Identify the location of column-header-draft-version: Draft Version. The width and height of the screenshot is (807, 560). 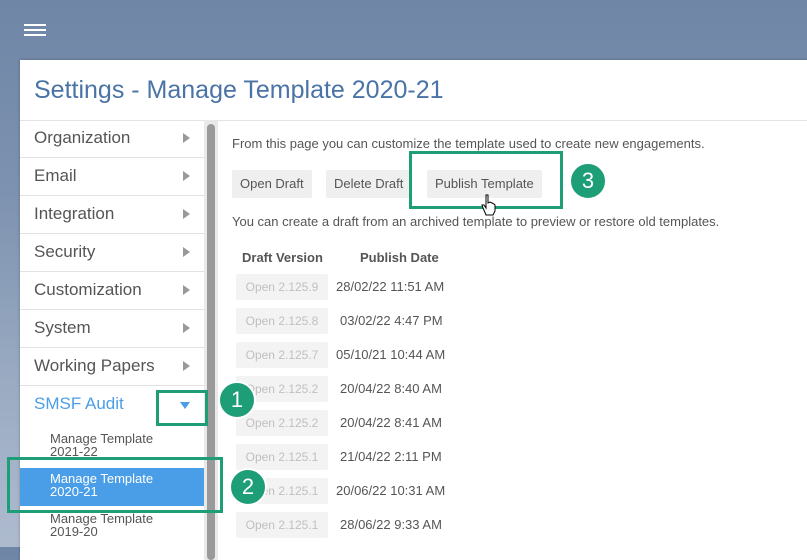
(282, 257).